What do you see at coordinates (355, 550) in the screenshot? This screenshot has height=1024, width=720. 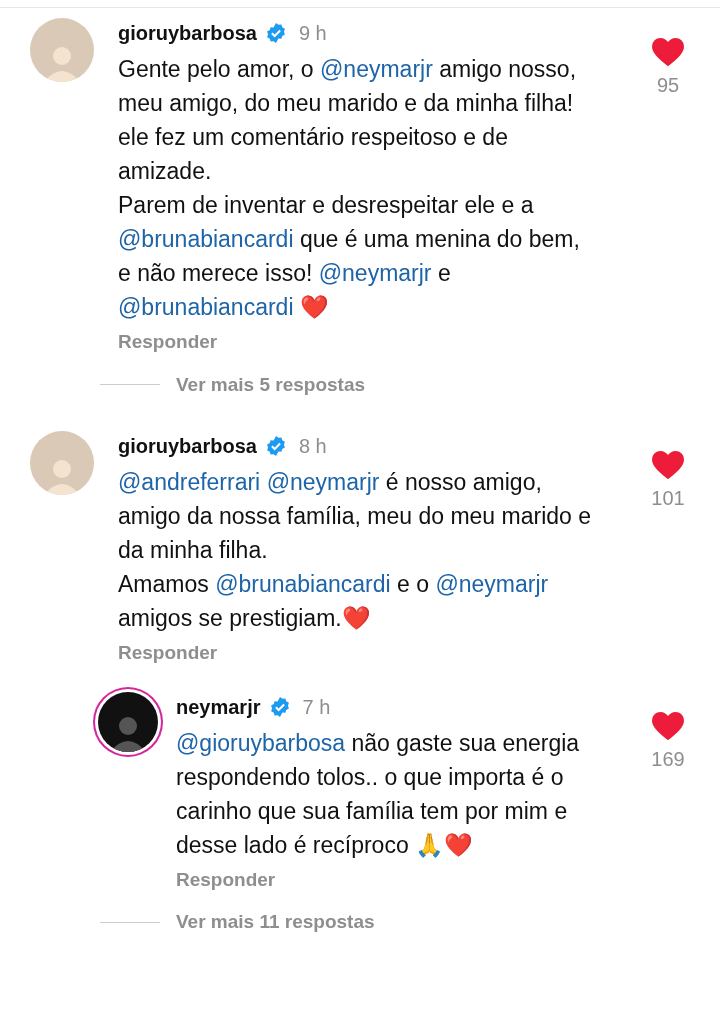 I see `comment-text: @andreferrari @neymarjr é nosso amigo, amigo da nossa família, meu do meu marido e da minha filha. Amamos @brunabiancardi e o @neymarjr amigos se prestigiam.❤` at bounding box center [355, 550].